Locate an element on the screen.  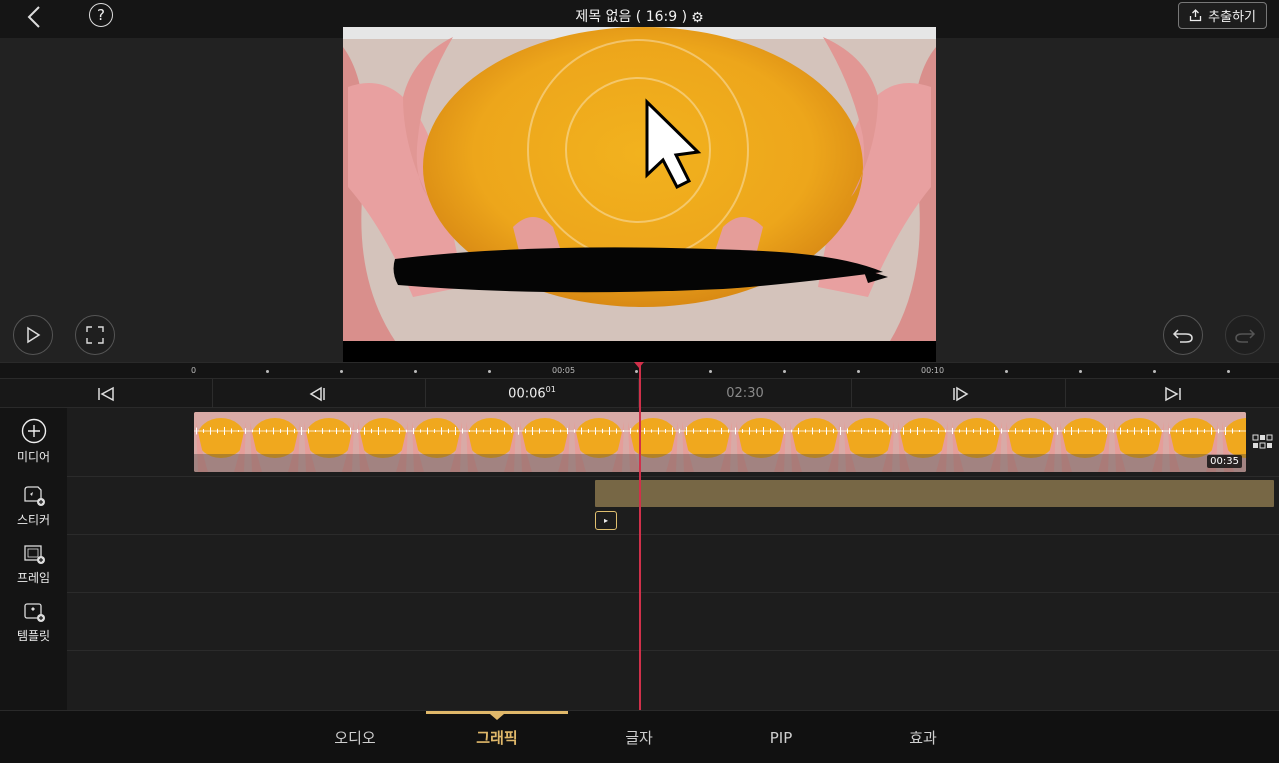
tab-effect: 효과 is located at coordinates (923, 737).